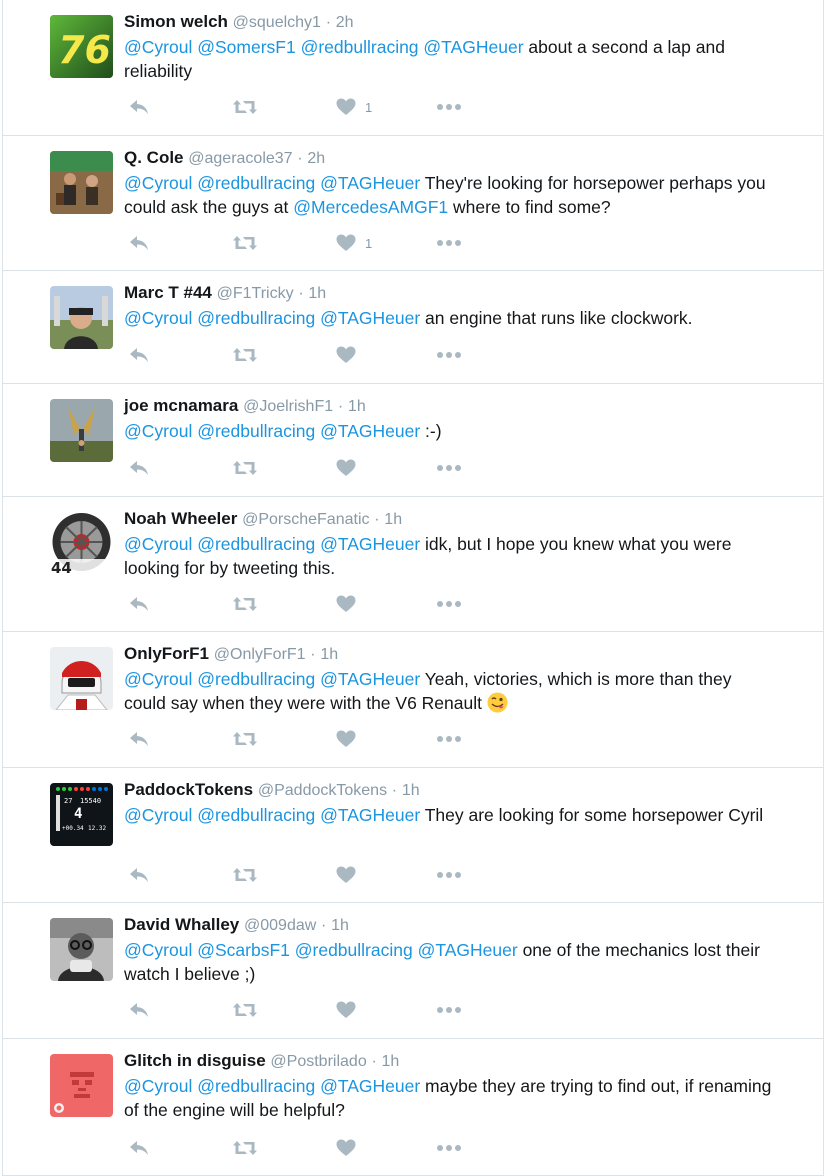 The height and width of the screenshot is (1176, 826). Describe the element at coordinates (243, 950) in the screenshot. I see `mention-link: @ScarbsF1` at that location.